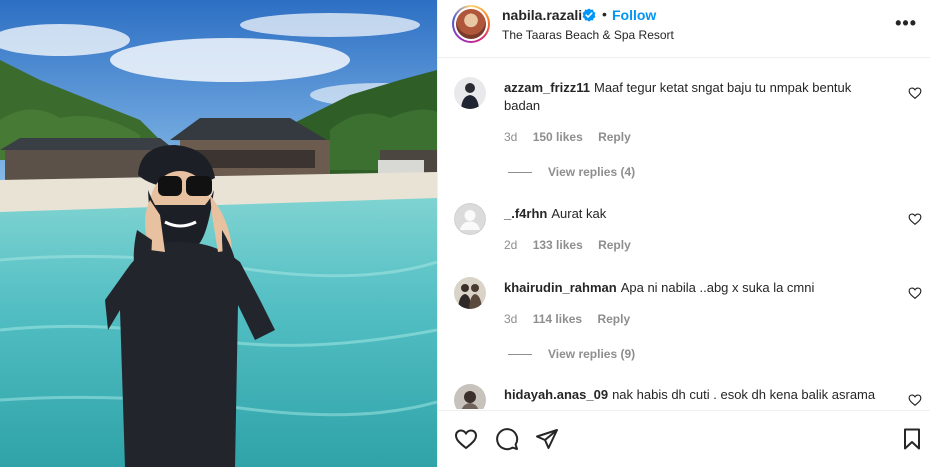 The width and height of the screenshot is (930, 467). I want to click on comment-text: Aurat kak, so click(579, 213).